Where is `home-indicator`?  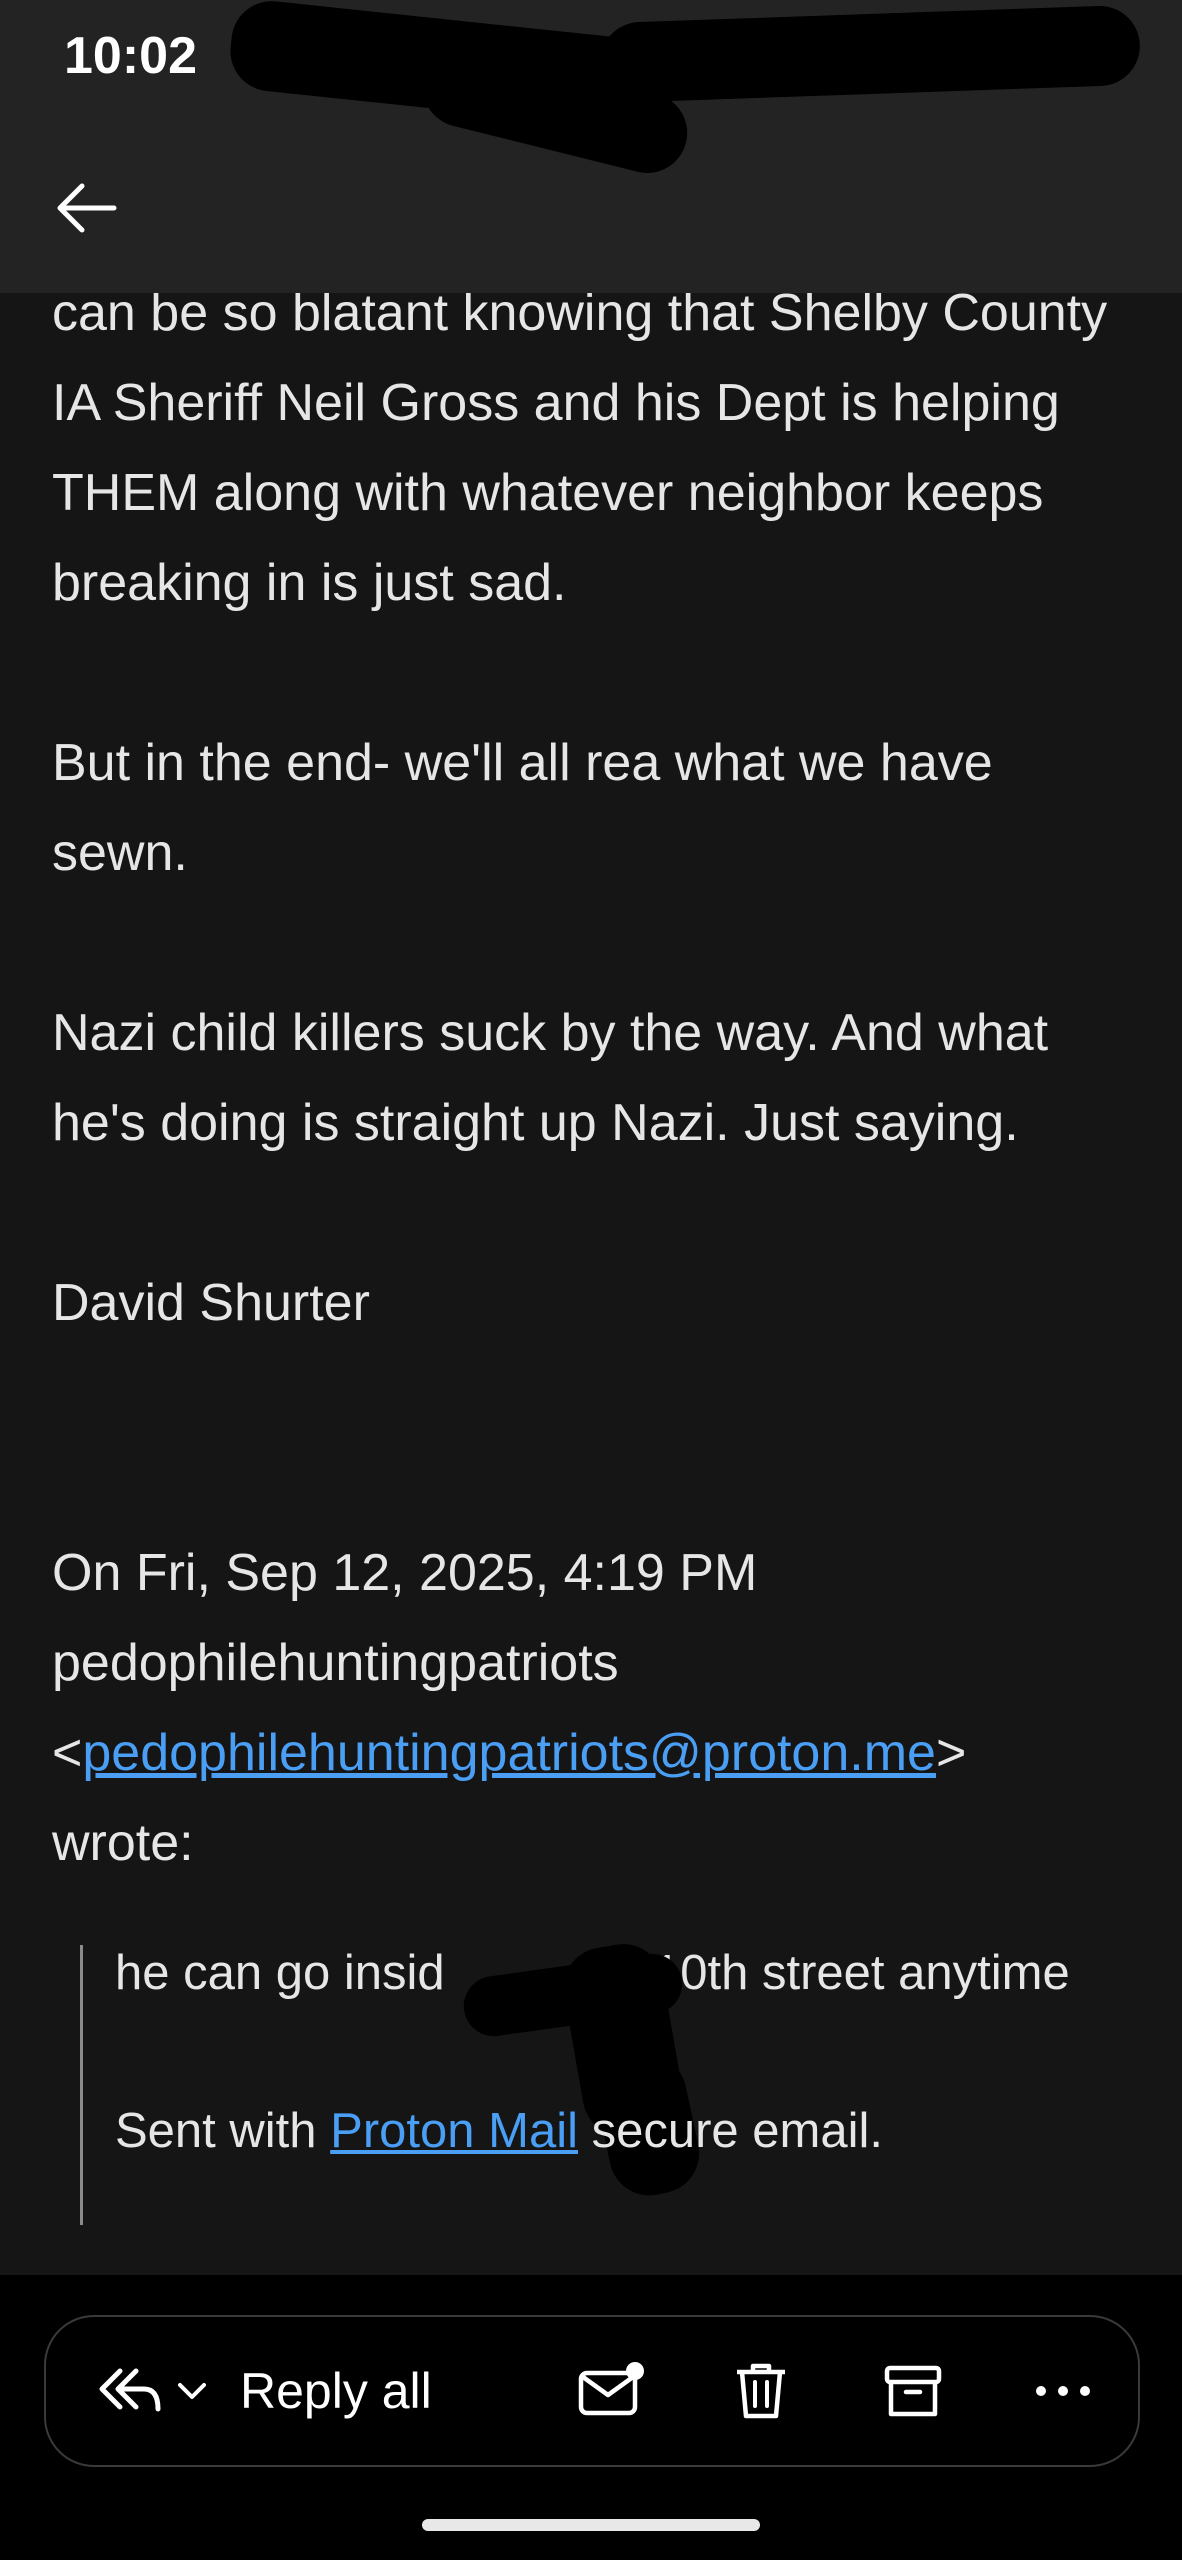 home-indicator is located at coordinates (591, 2525).